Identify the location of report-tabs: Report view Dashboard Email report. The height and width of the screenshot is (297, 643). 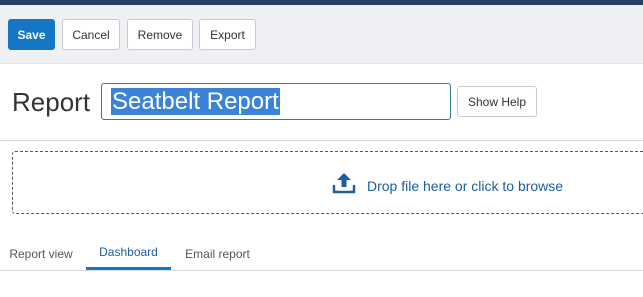
(321, 253).